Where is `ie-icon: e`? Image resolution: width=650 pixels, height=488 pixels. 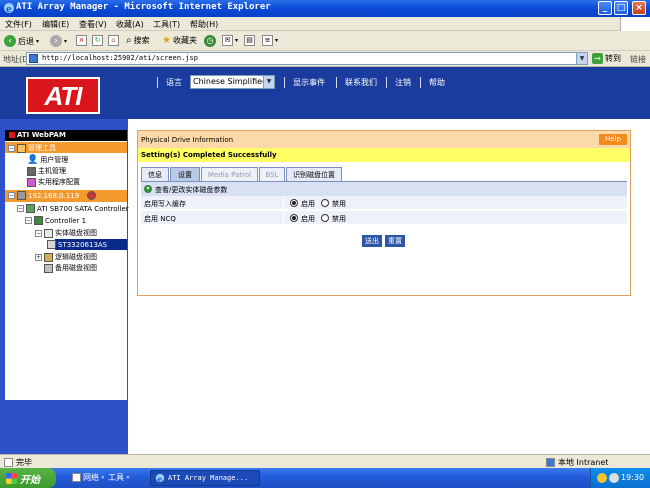 ie-icon: e is located at coordinates (9, 8).